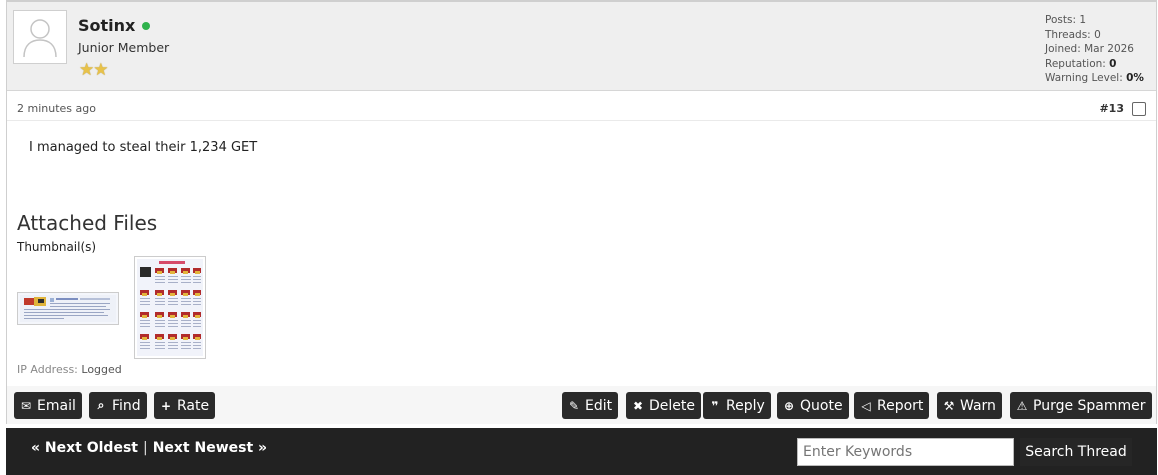 The width and height of the screenshot is (1158, 475). What do you see at coordinates (1094, 78) in the screenshot?
I see `stat-warning-level: Warning Level: 0%` at bounding box center [1094, 78].